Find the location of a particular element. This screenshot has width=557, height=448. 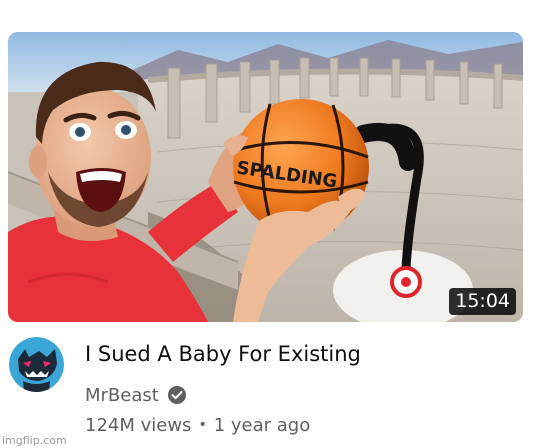

watermark: imgflip.com is located at coordinates (34, 440).